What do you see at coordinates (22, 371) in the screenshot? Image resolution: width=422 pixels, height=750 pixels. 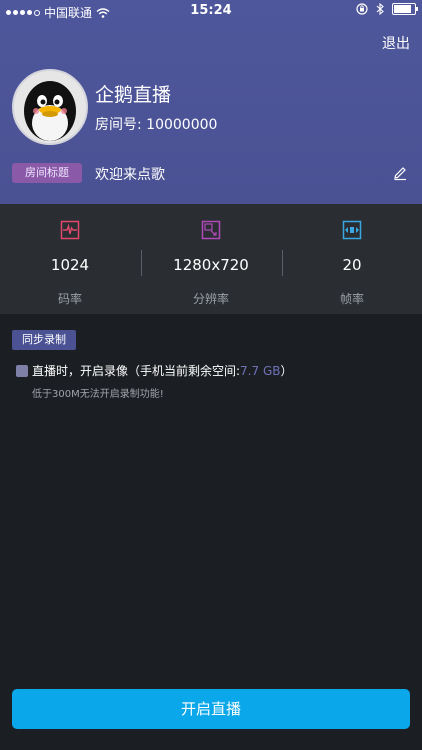 I see `record-checkbox` at bounding box center [22, 371].